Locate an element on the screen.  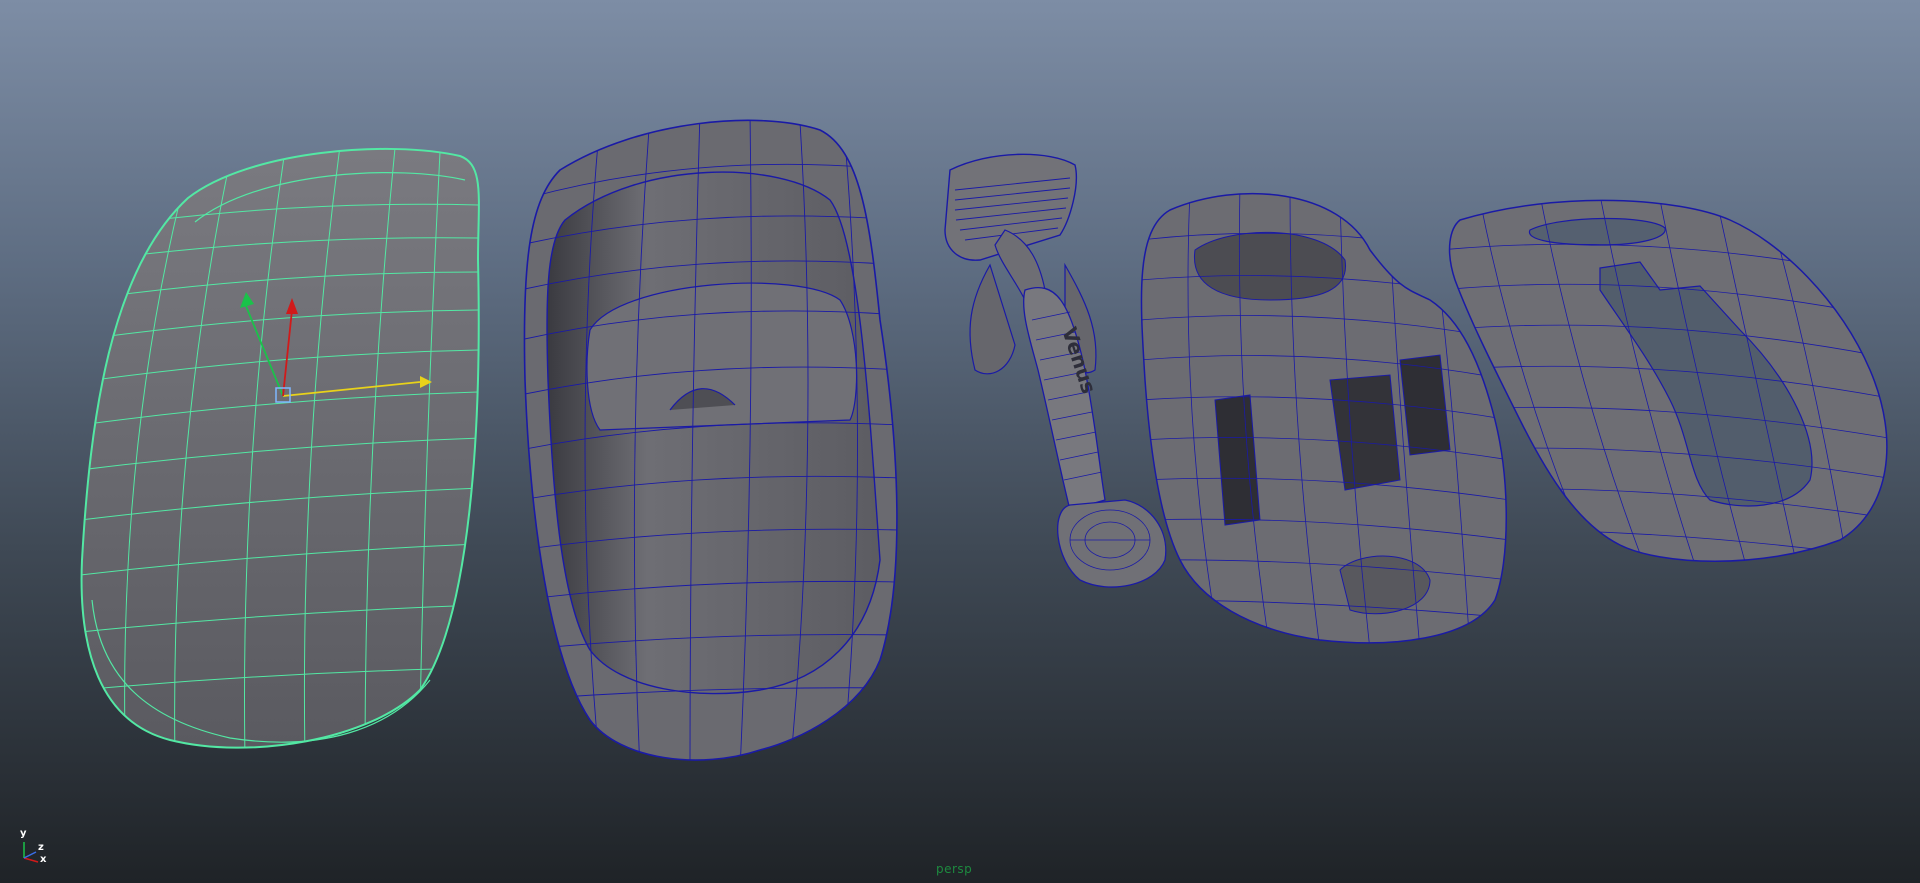
axis-y-label: y is located at coordinates (23, 833).